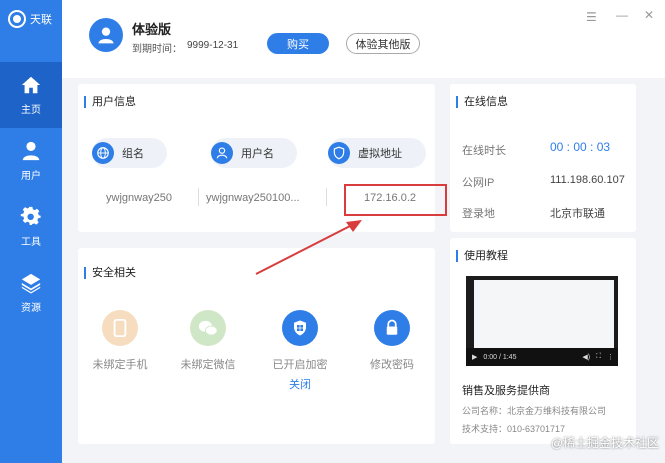  What do you see at coordinates (31, 308) in the screenshot?
I see `sidebar-item-label: 资源` at bounding box center [31, 308].